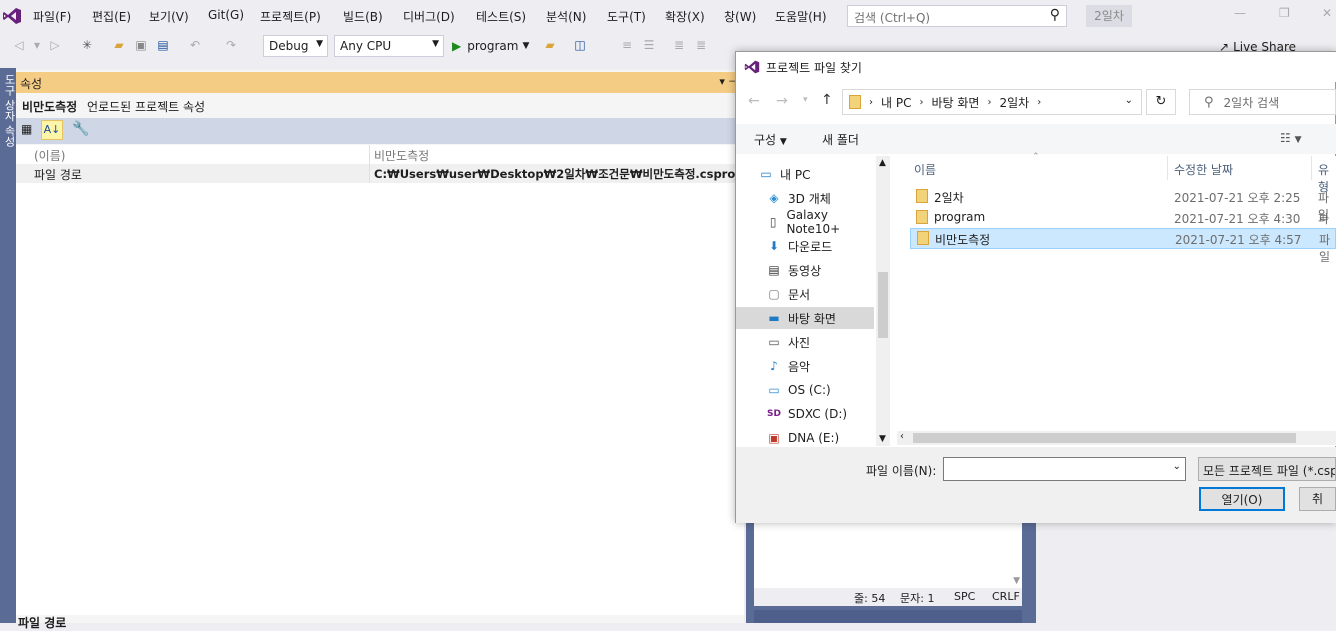  I want to click on editor-status-bar: 줄: 54 문자: 1 SPC CRLF, so click(888, 597).